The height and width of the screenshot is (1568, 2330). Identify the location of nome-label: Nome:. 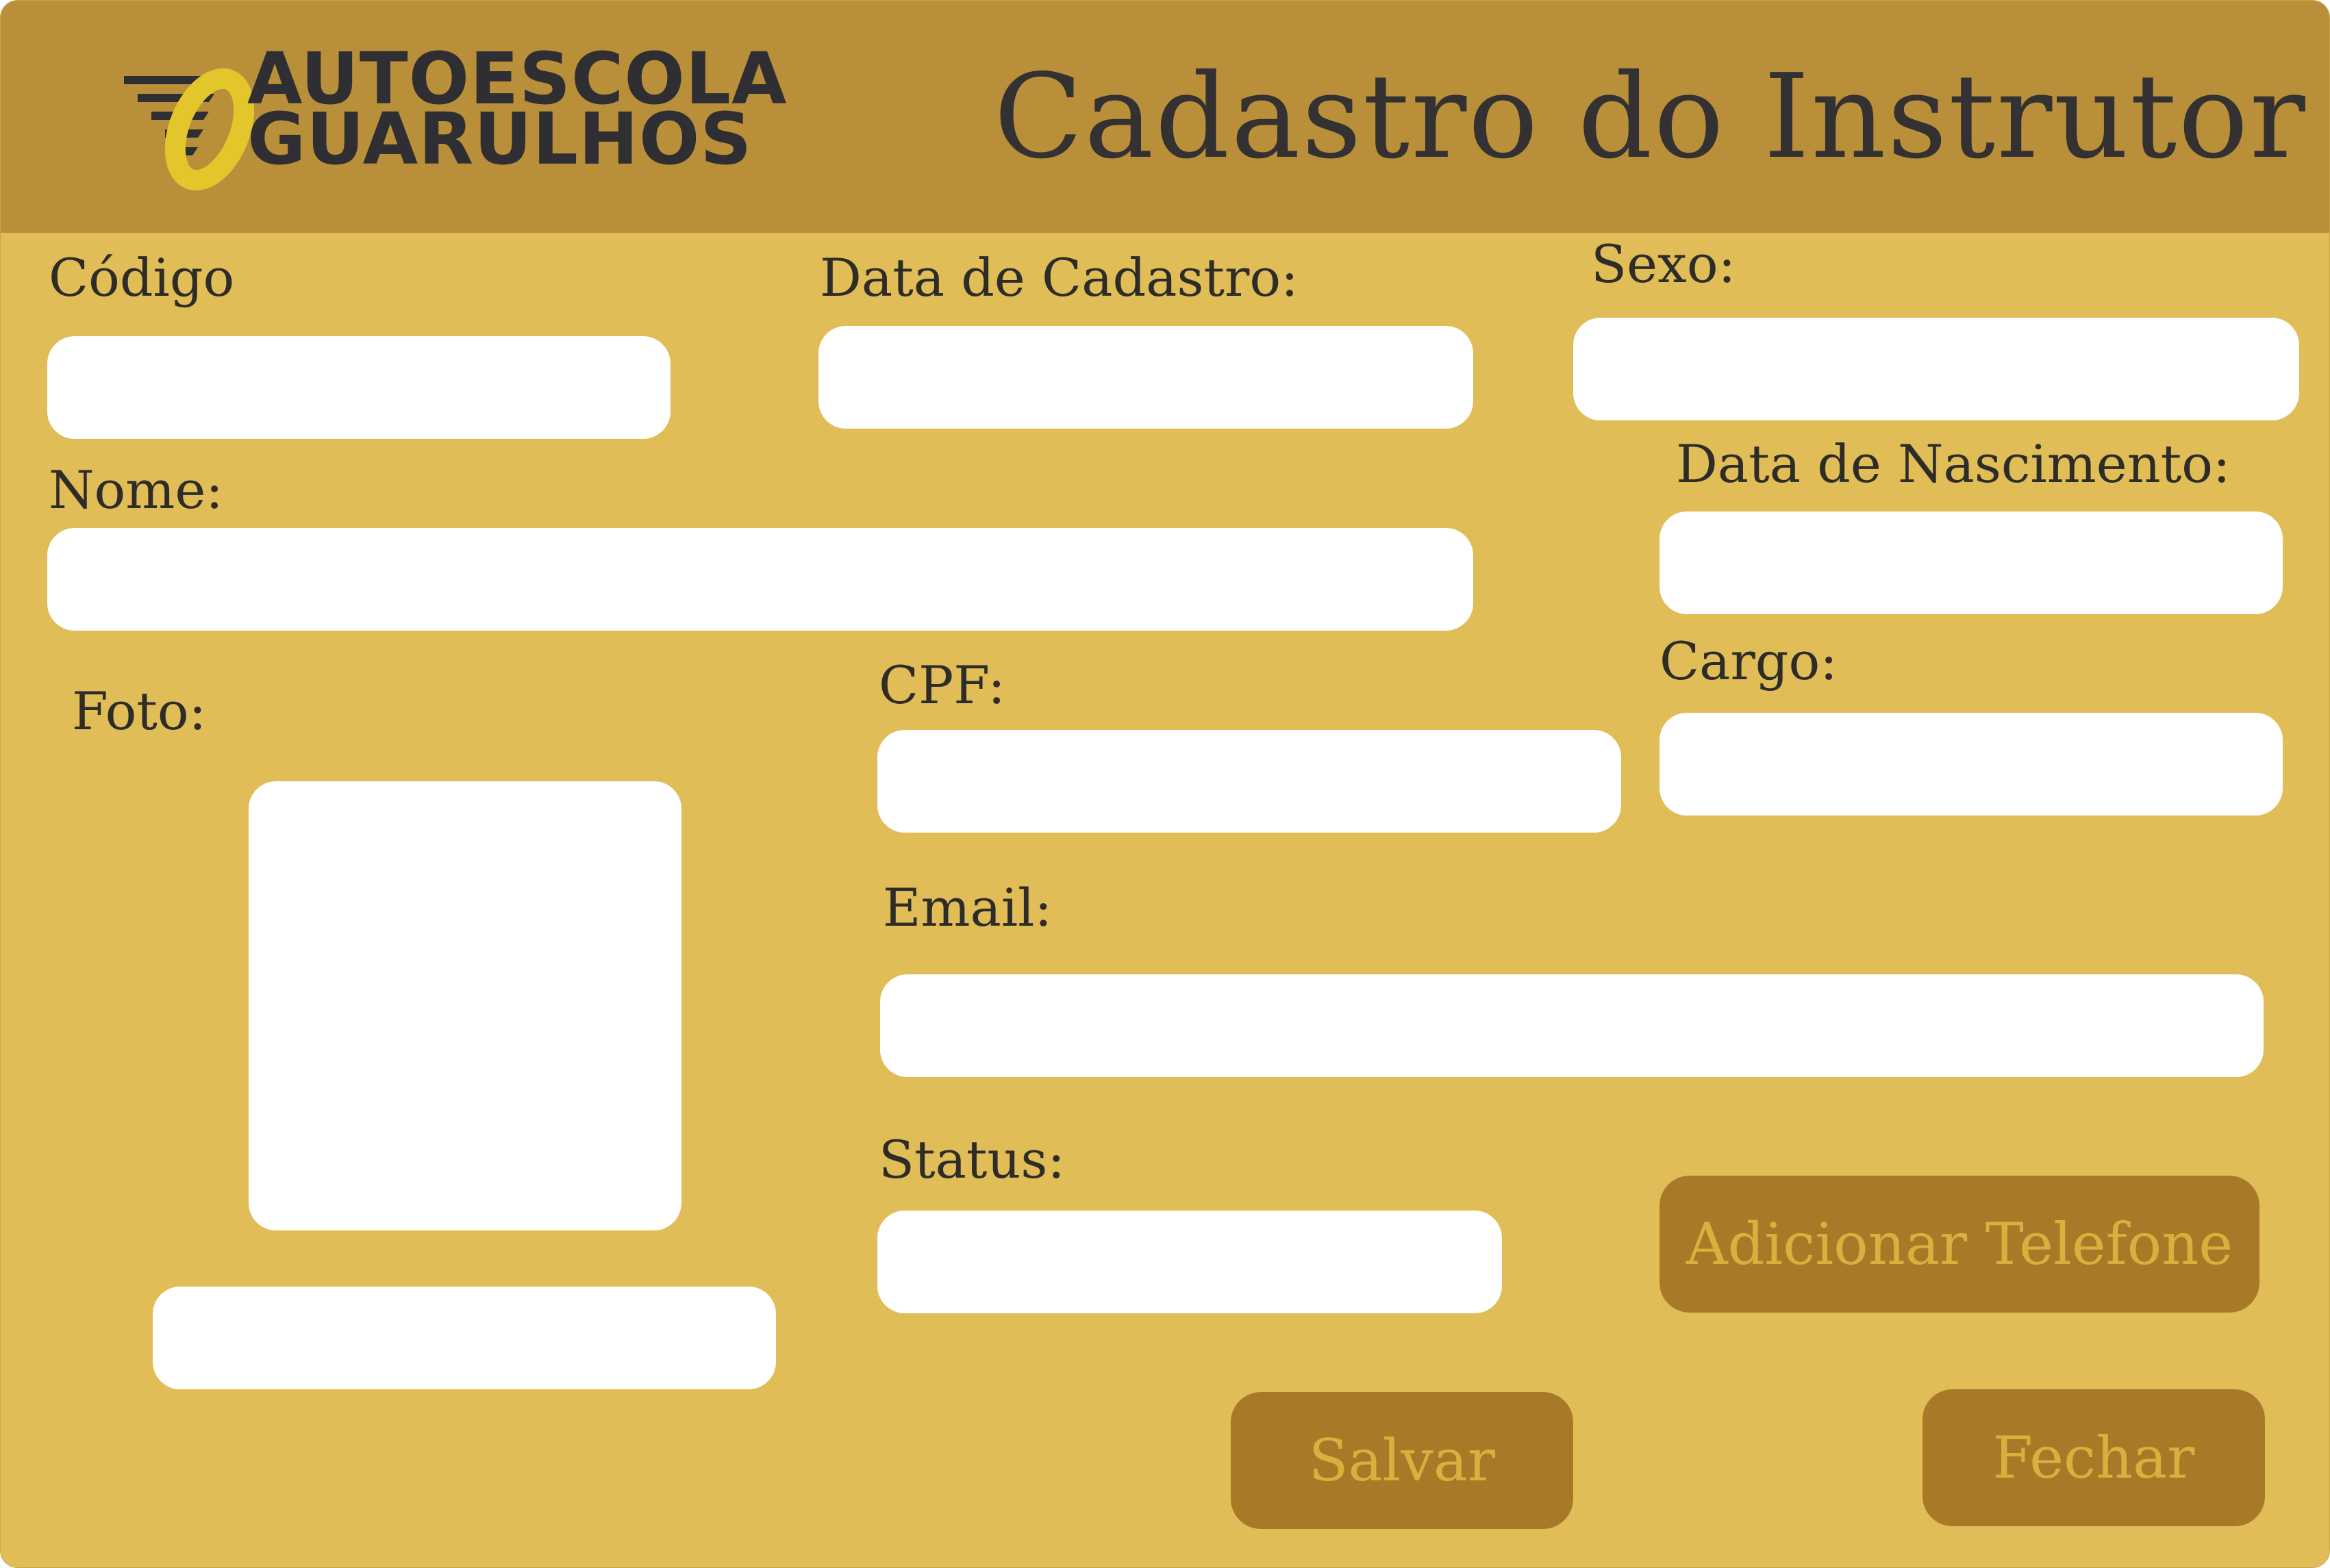
(136, 490).